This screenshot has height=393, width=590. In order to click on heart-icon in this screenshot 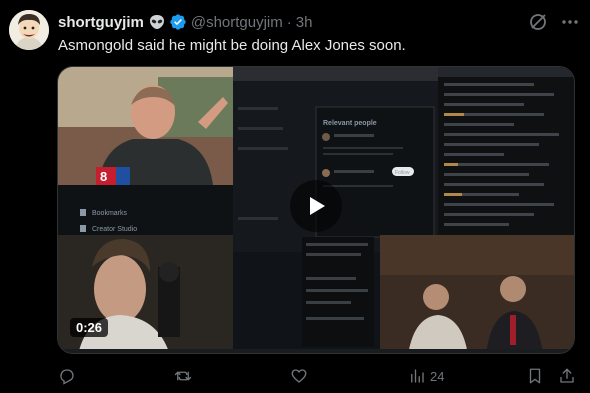, I will do `click(299, 376)`.